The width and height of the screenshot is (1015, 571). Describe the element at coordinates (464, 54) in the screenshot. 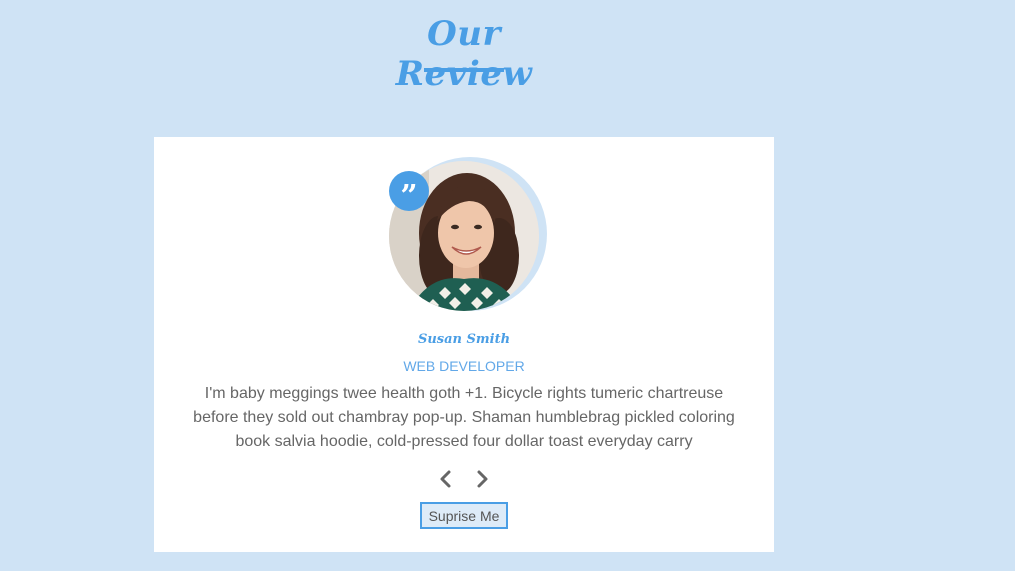

I see `section-title: Our Review` at that location.